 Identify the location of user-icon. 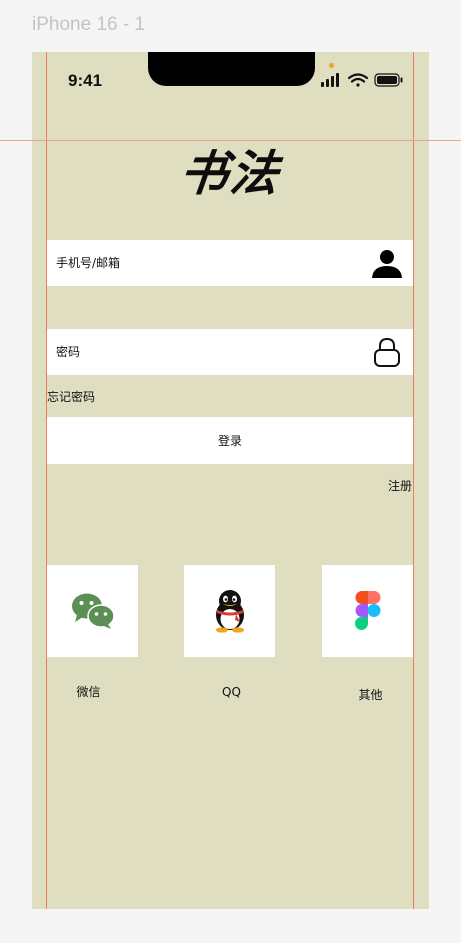
(387, 264).